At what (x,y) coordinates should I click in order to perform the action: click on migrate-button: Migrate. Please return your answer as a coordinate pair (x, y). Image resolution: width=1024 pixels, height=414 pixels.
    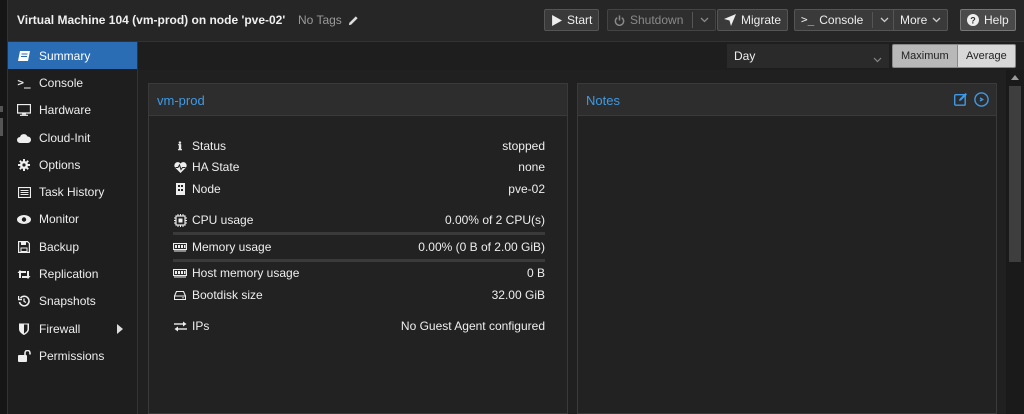
    Looking at the image, I should click on (753, 20).